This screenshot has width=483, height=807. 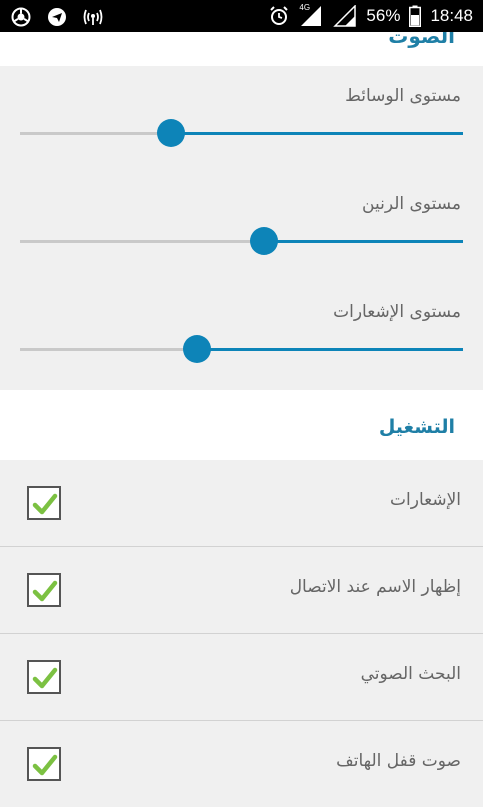 What do you see at coordinates (421, 40) in the screenshot?
I see `sound-section-title: الصوت` at bounding box center [421, 40].